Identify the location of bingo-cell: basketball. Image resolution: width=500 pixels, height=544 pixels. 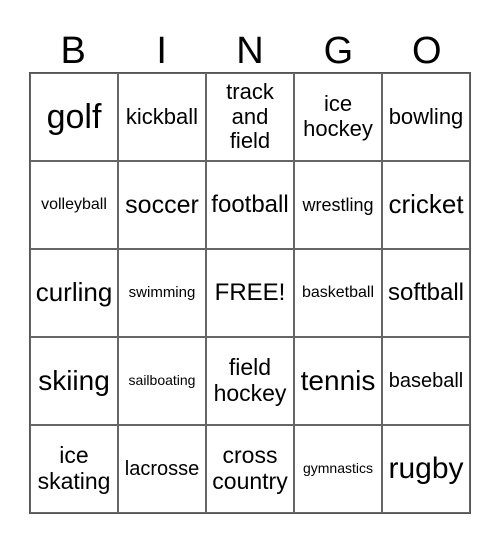
(338, 293).